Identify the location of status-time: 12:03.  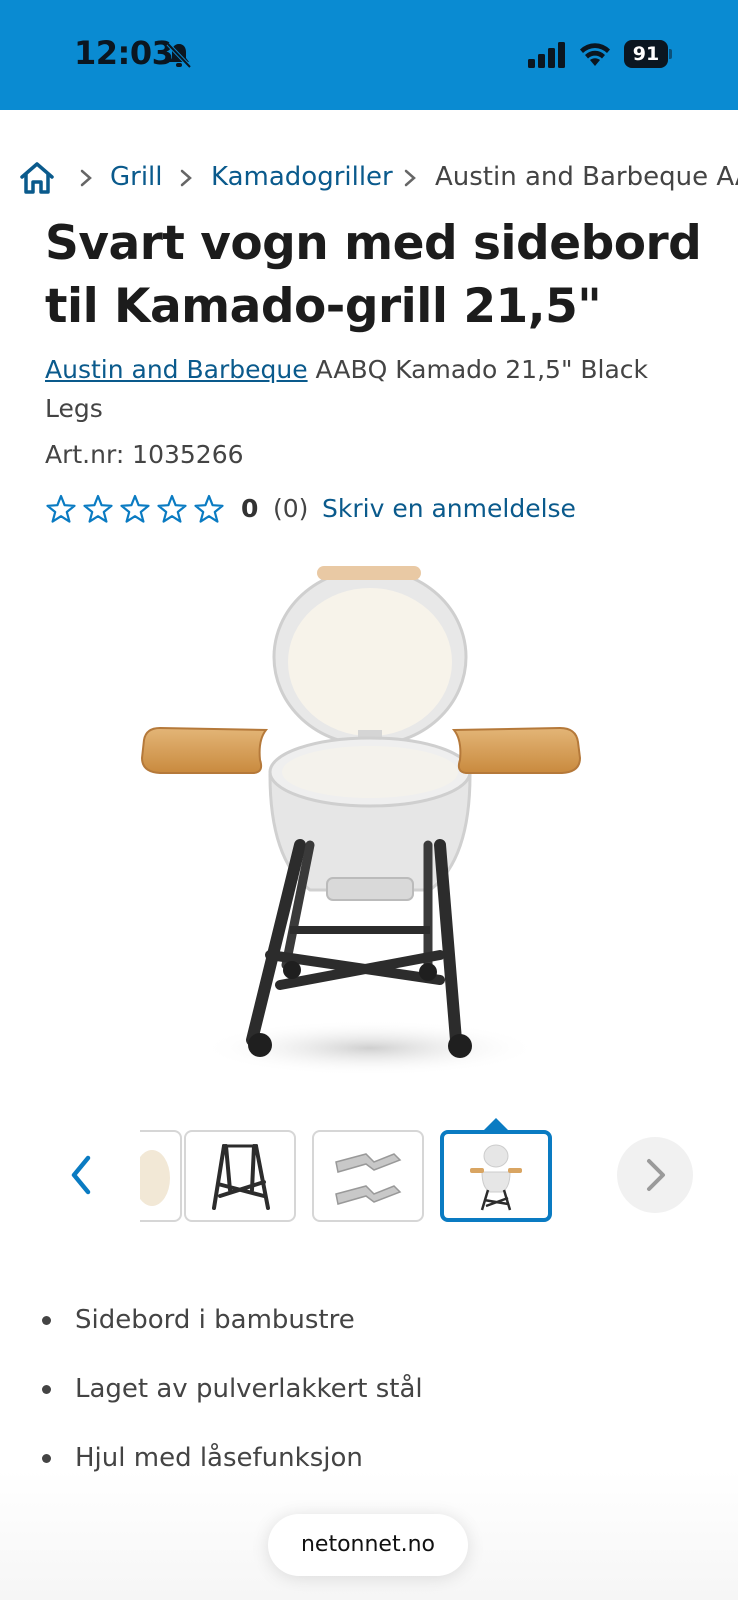
(124, 53).